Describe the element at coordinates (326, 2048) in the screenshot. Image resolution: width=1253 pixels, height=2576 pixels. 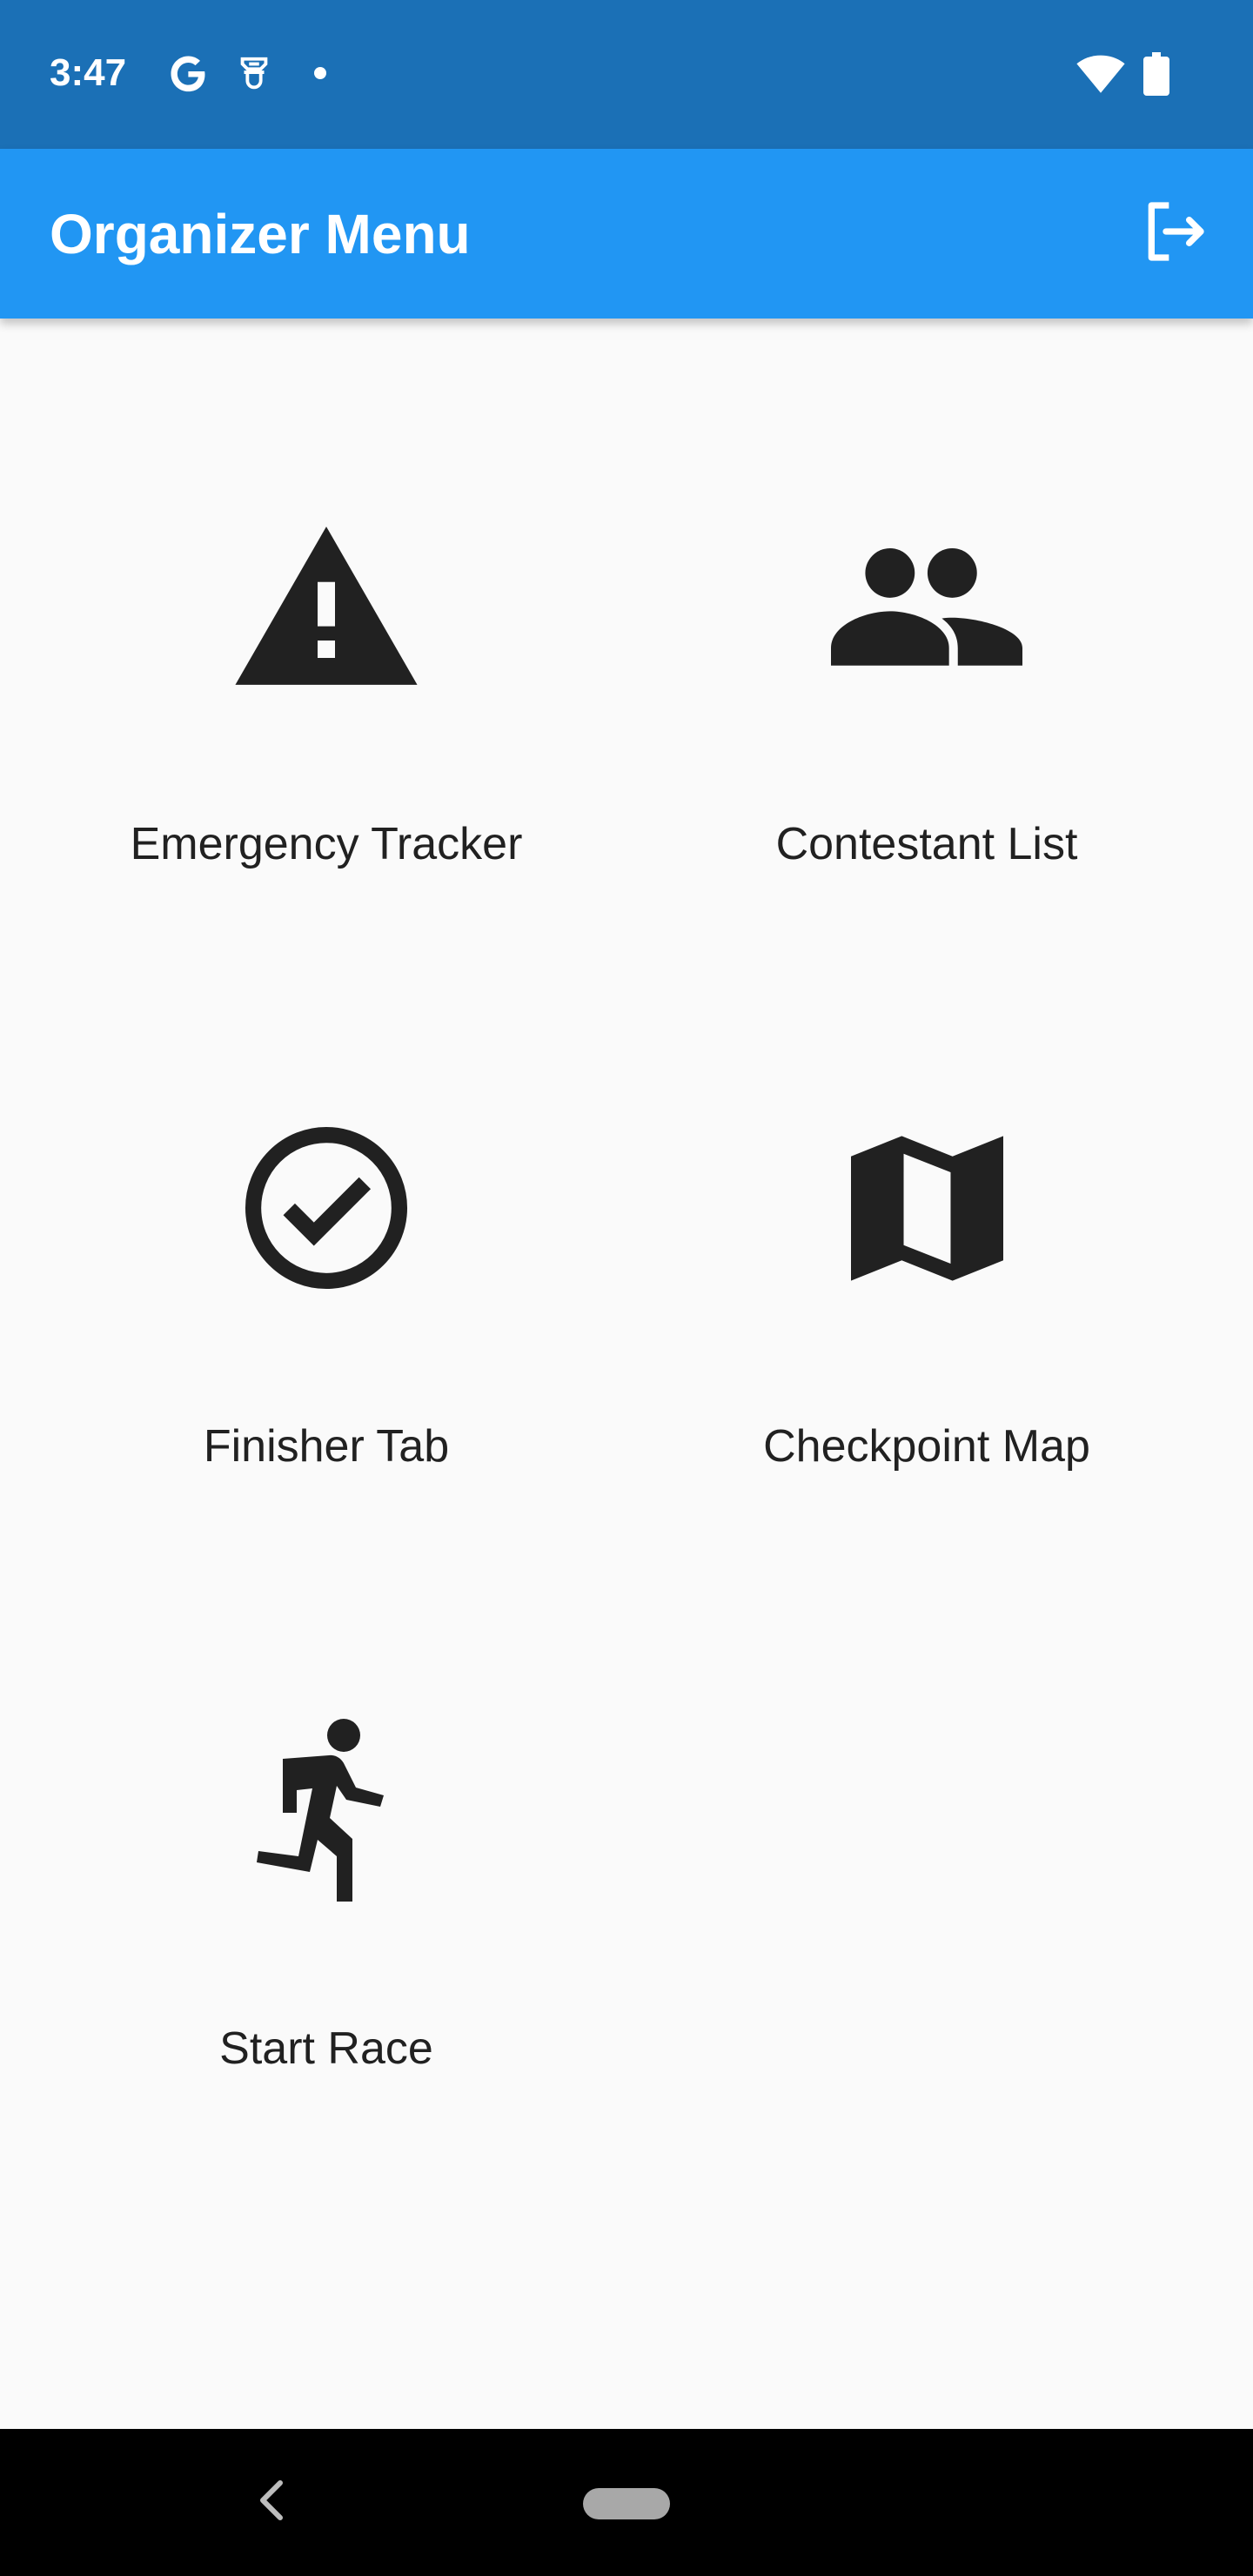
I see `menu-label-start-race: Start Race` at that location.